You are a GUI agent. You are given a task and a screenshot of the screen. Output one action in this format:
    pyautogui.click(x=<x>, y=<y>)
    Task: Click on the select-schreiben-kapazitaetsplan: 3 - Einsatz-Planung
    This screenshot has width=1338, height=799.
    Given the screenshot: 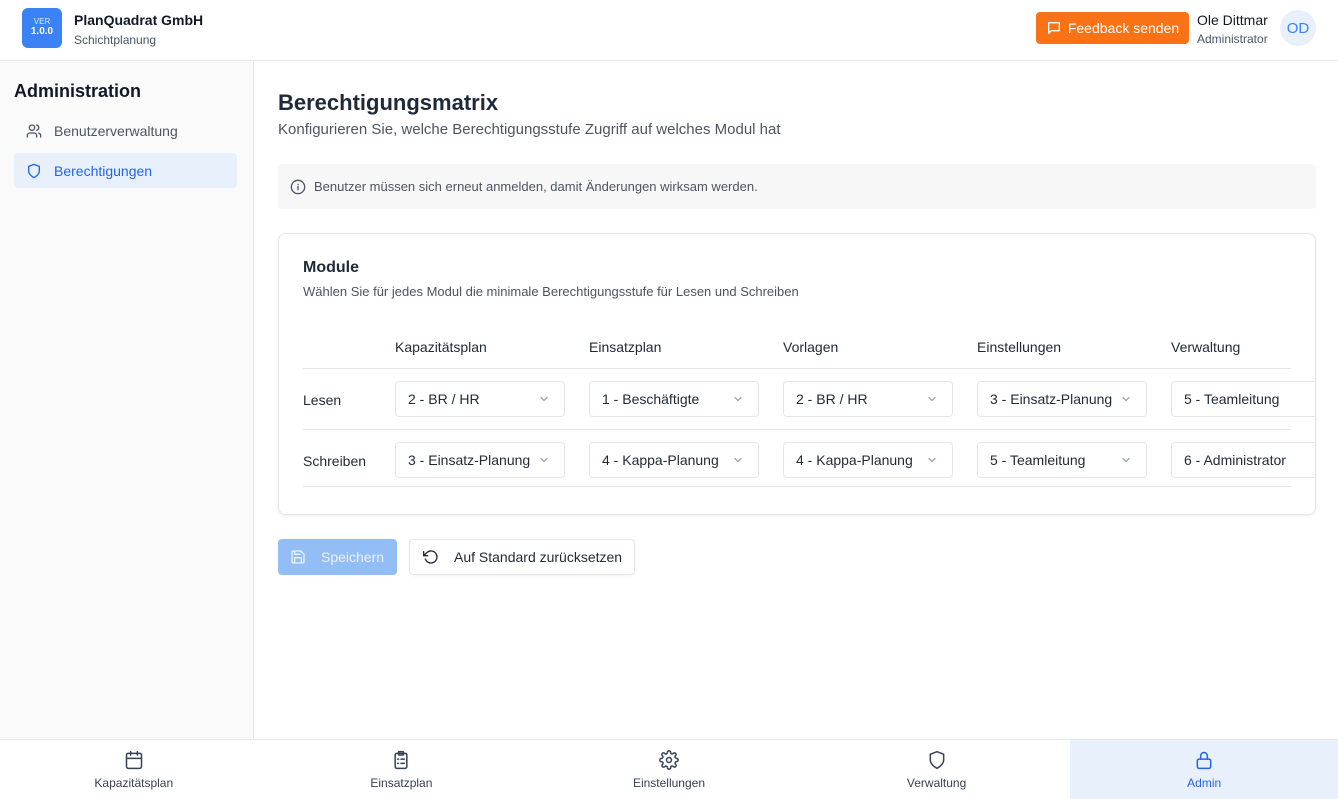 What is the action you would take?
    pyautogui.click(x=480, y=460)
    